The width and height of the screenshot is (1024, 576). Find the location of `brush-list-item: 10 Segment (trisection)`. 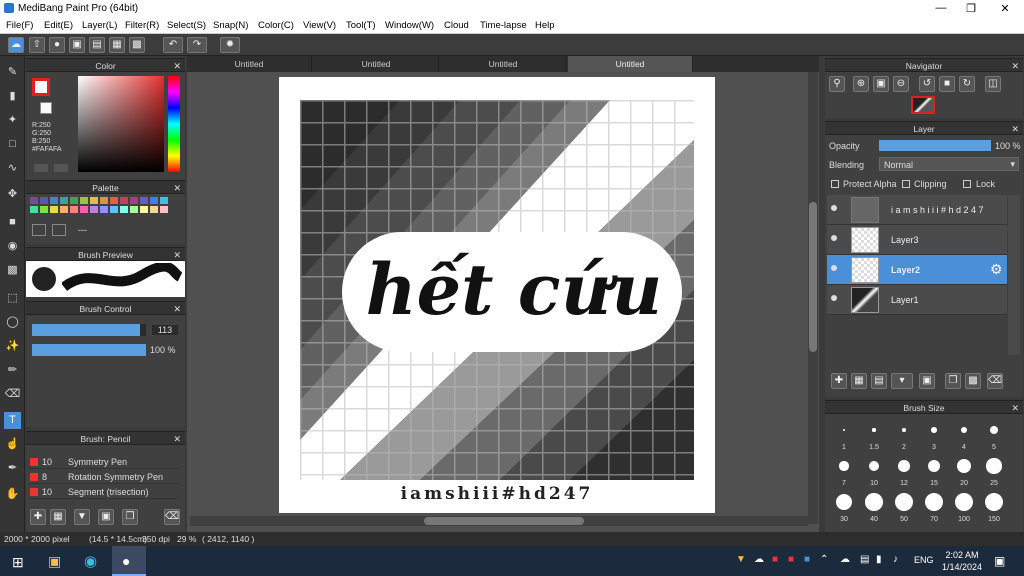

brush-list-item: 10 Segment (trisection) is located at coordinates (103, 492).